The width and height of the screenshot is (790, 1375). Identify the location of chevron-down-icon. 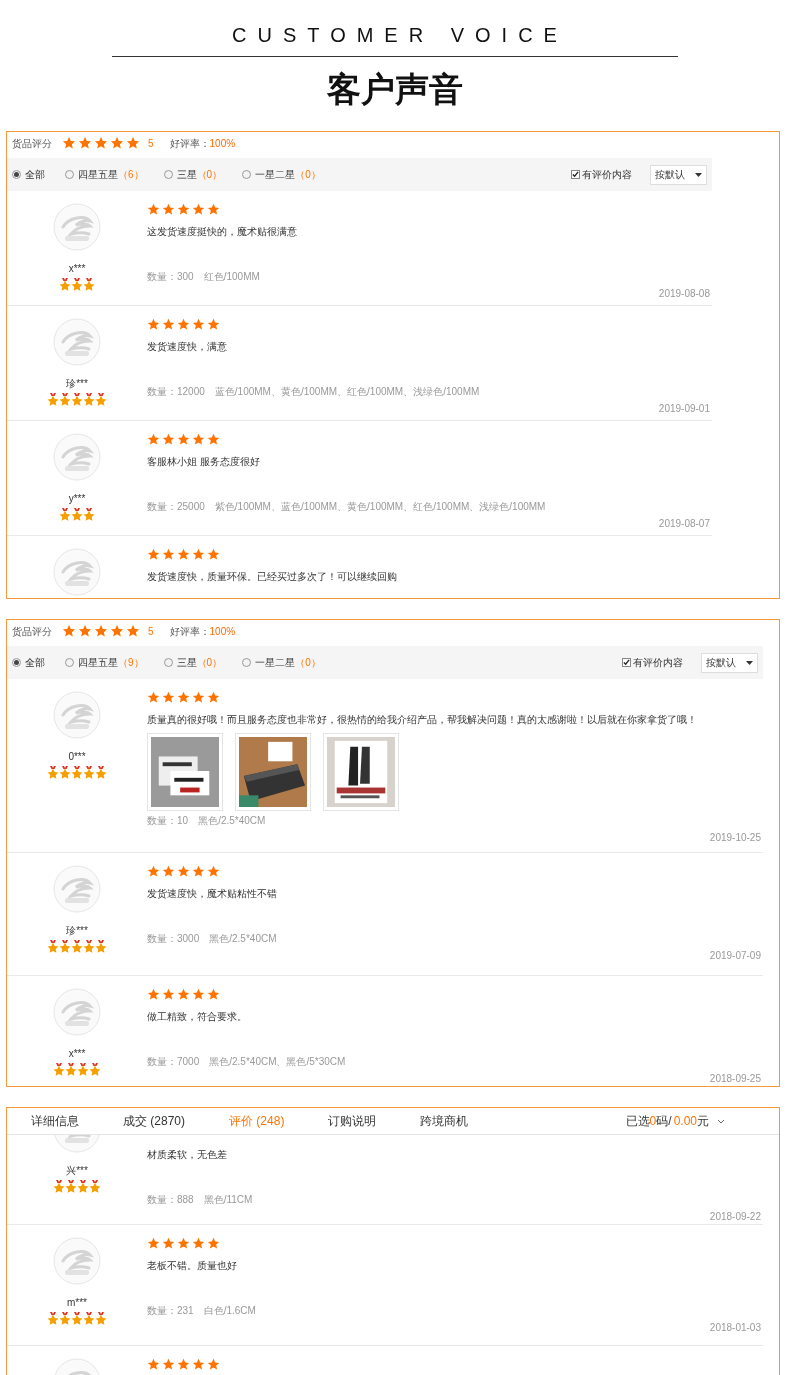
(721, 1121).